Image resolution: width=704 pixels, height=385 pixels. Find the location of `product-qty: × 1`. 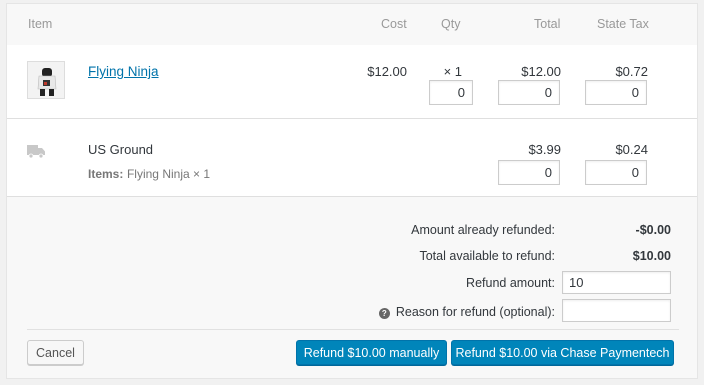

product-qty: × 1 is located at coordinates (452, 71).